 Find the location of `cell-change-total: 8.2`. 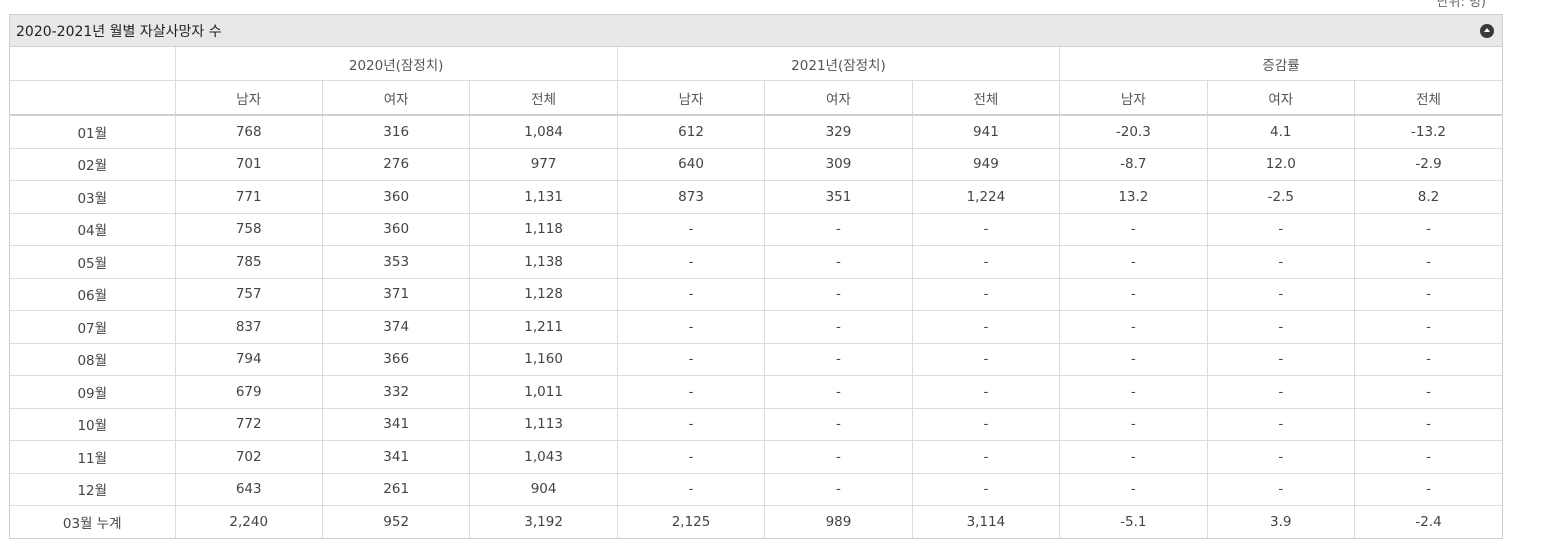

cell-change-total: 8.2 is located at coordinates (1428, 197).